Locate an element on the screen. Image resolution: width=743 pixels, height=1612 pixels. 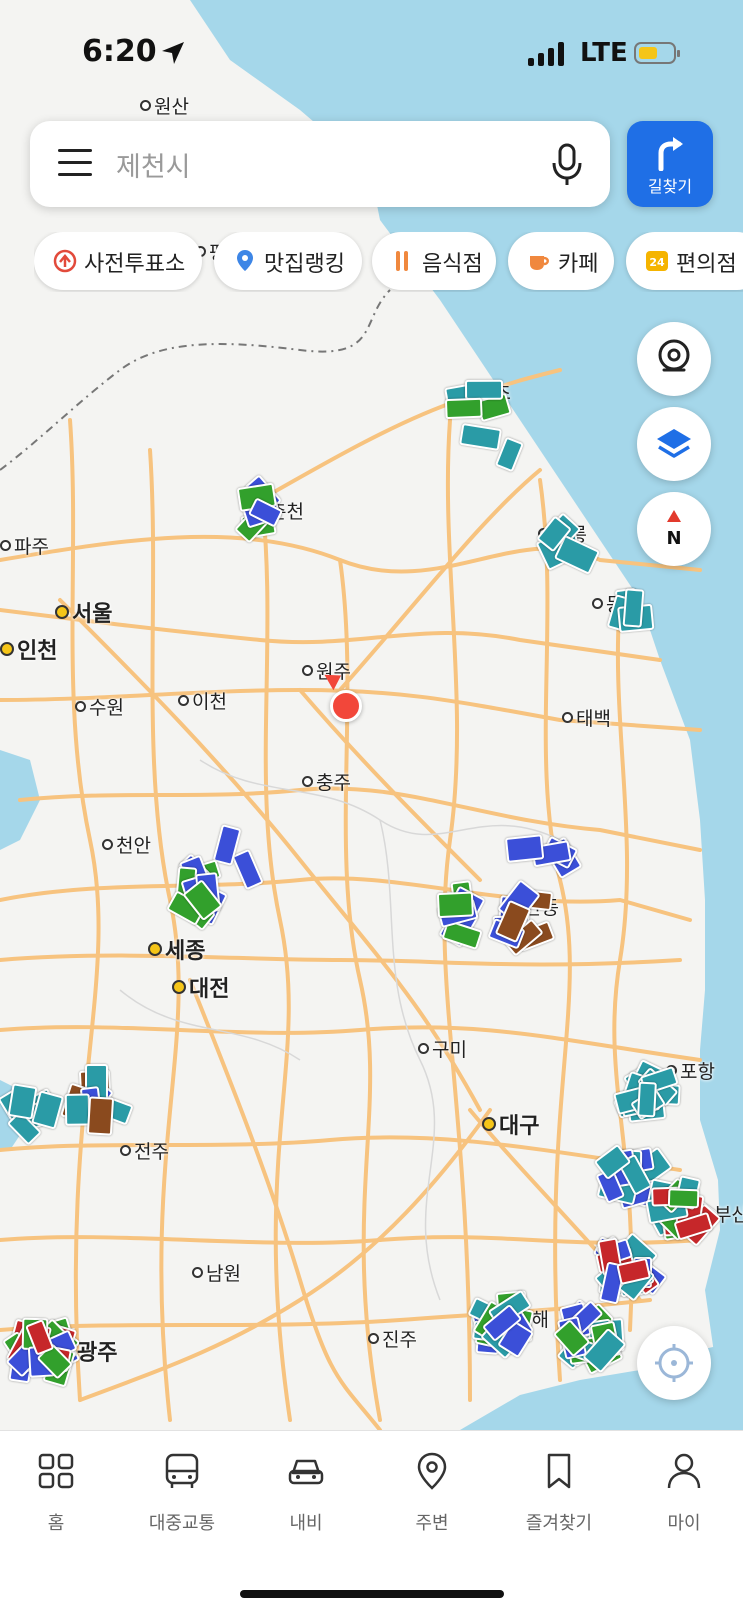
search-bar: 제천시 is located at coordinates (320, 164).